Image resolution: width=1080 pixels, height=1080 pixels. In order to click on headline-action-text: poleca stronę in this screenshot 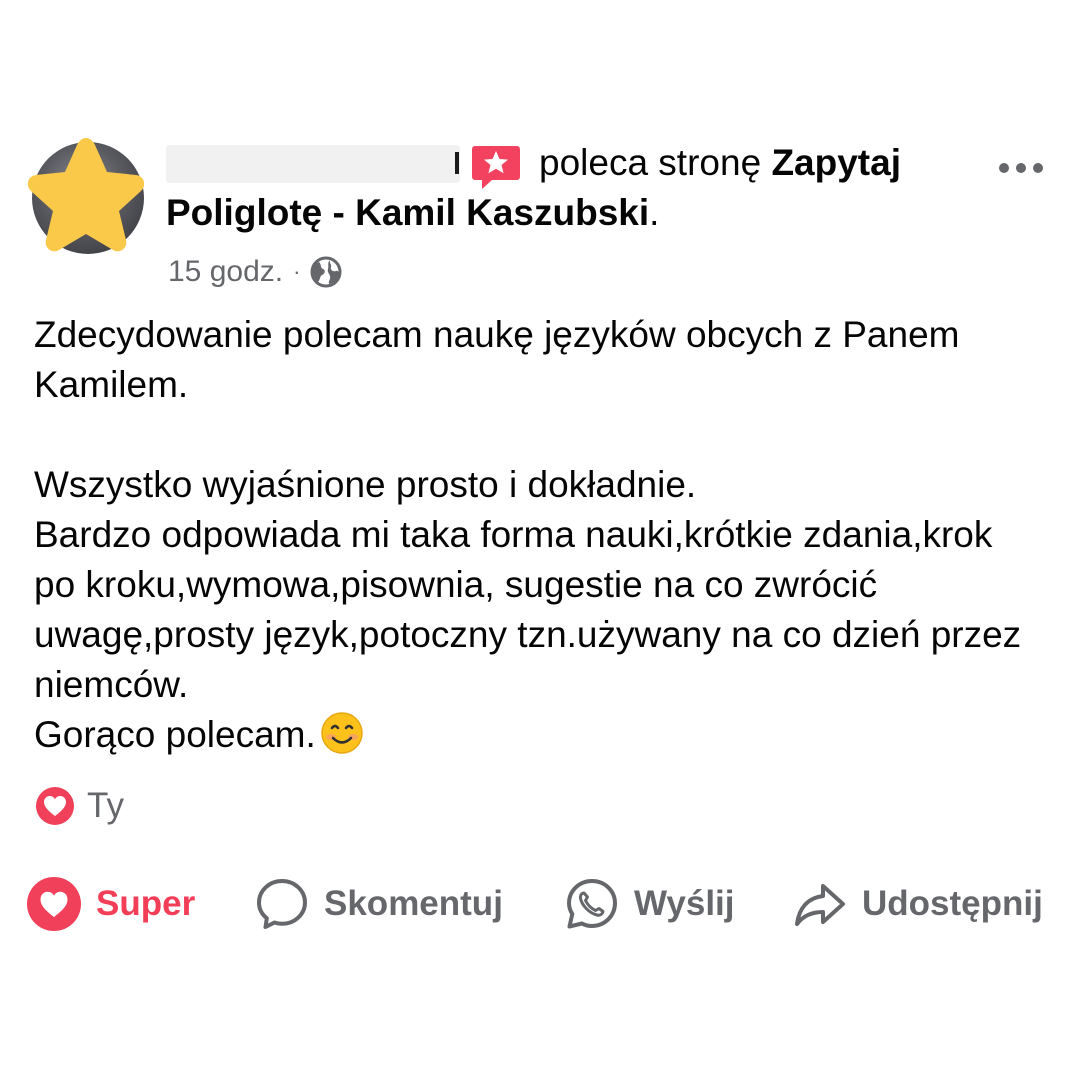, I will do `click(650, 162)`.